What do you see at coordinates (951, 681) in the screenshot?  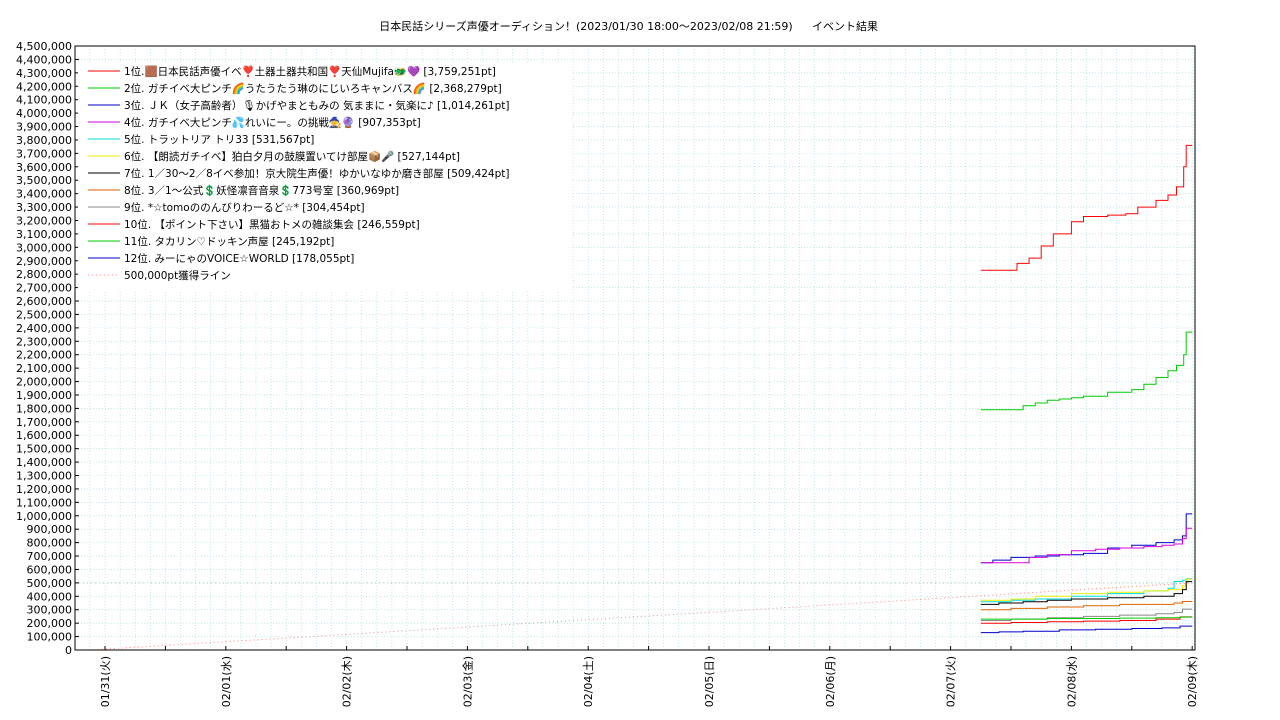 I see `x-tick-label: 02/07(火)` at bounding box center [951, 681].